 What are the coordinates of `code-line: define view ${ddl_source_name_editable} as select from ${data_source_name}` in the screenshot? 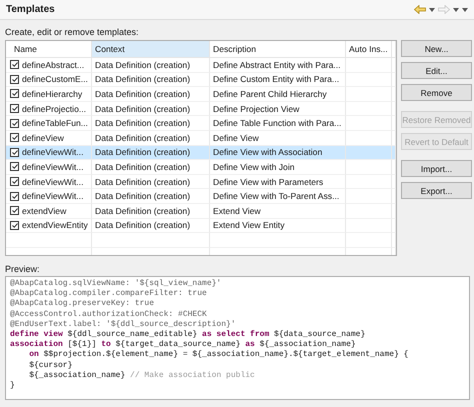 It's located at (188, 335).